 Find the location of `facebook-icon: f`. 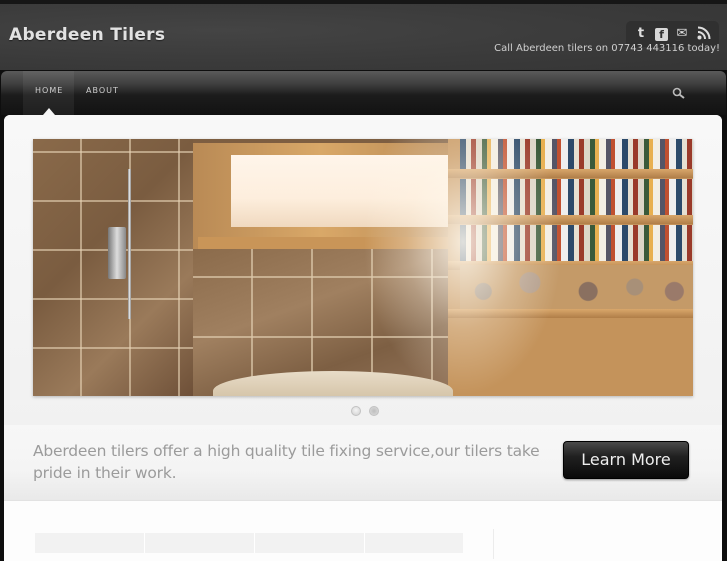

facebook-icon: f is located at coordinates (661, 34).